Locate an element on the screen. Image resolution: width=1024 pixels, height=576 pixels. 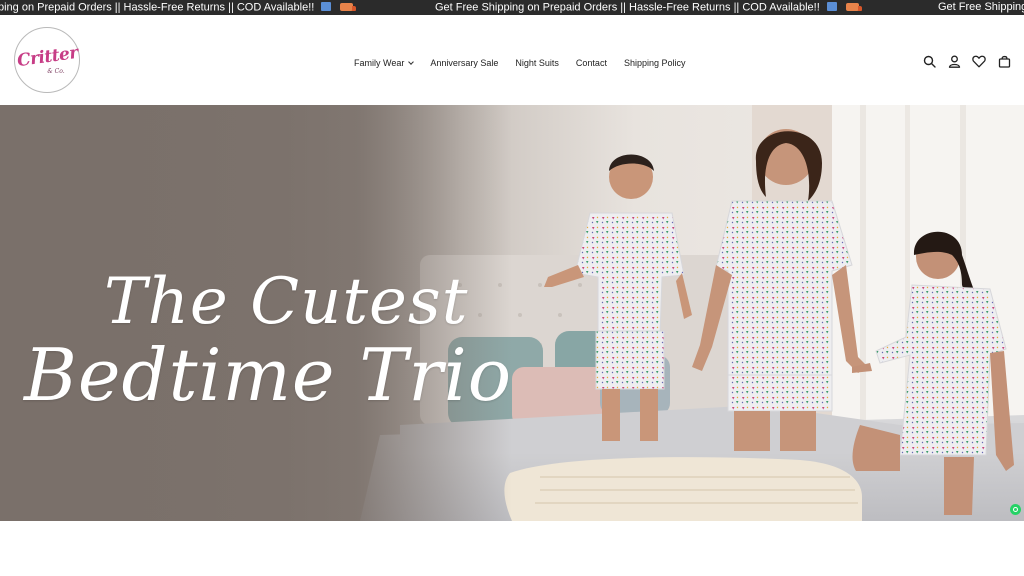
hero-headline-line2: Bedtime Trio is located at coordinates (268, 375).